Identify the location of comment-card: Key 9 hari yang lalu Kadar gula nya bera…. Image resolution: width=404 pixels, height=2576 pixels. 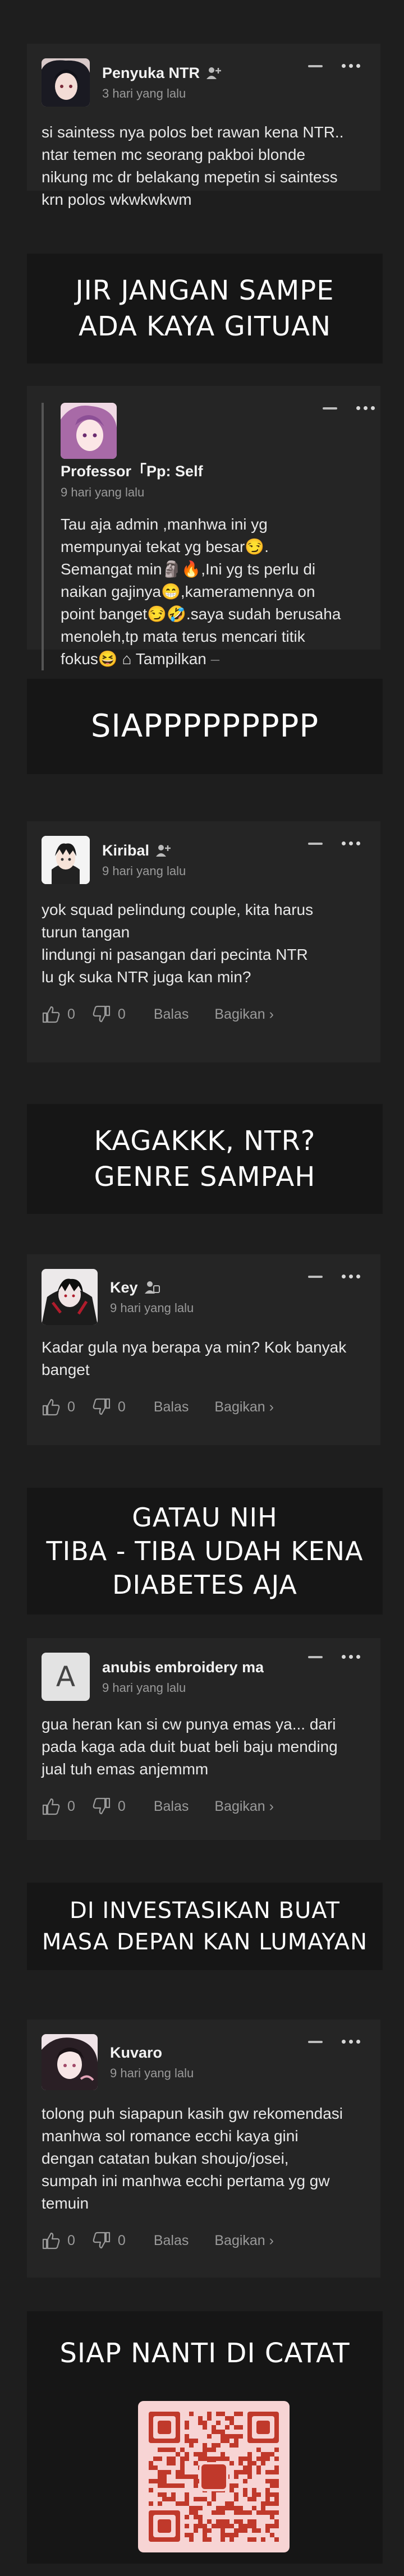
(203, 1349).